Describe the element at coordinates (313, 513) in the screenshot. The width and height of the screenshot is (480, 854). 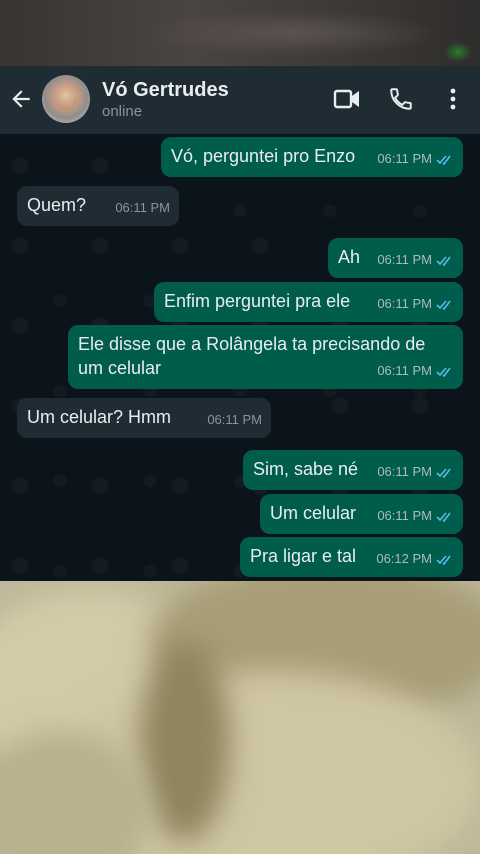
I see `message-text: Um celular` at that location.